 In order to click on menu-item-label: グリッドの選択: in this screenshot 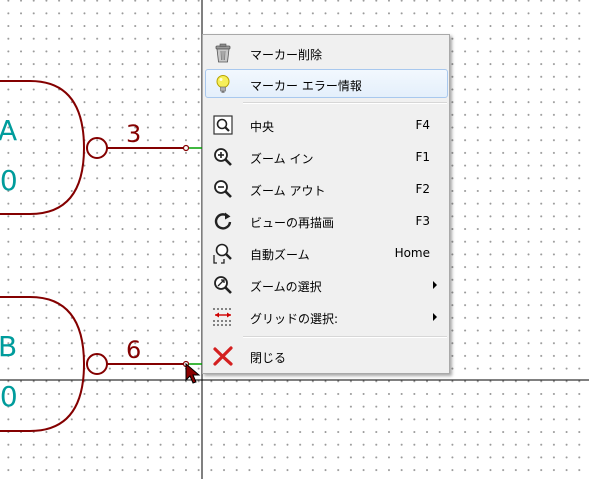, I will do `click(294, 319)`.